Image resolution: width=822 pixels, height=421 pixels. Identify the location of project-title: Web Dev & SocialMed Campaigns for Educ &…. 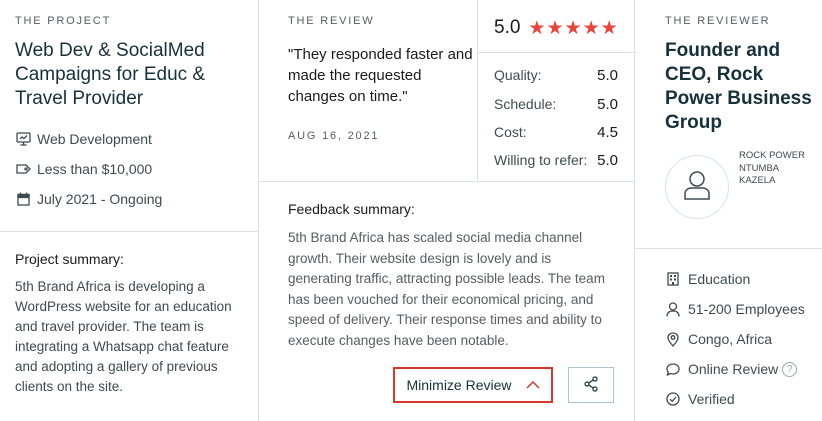
(110, 74).